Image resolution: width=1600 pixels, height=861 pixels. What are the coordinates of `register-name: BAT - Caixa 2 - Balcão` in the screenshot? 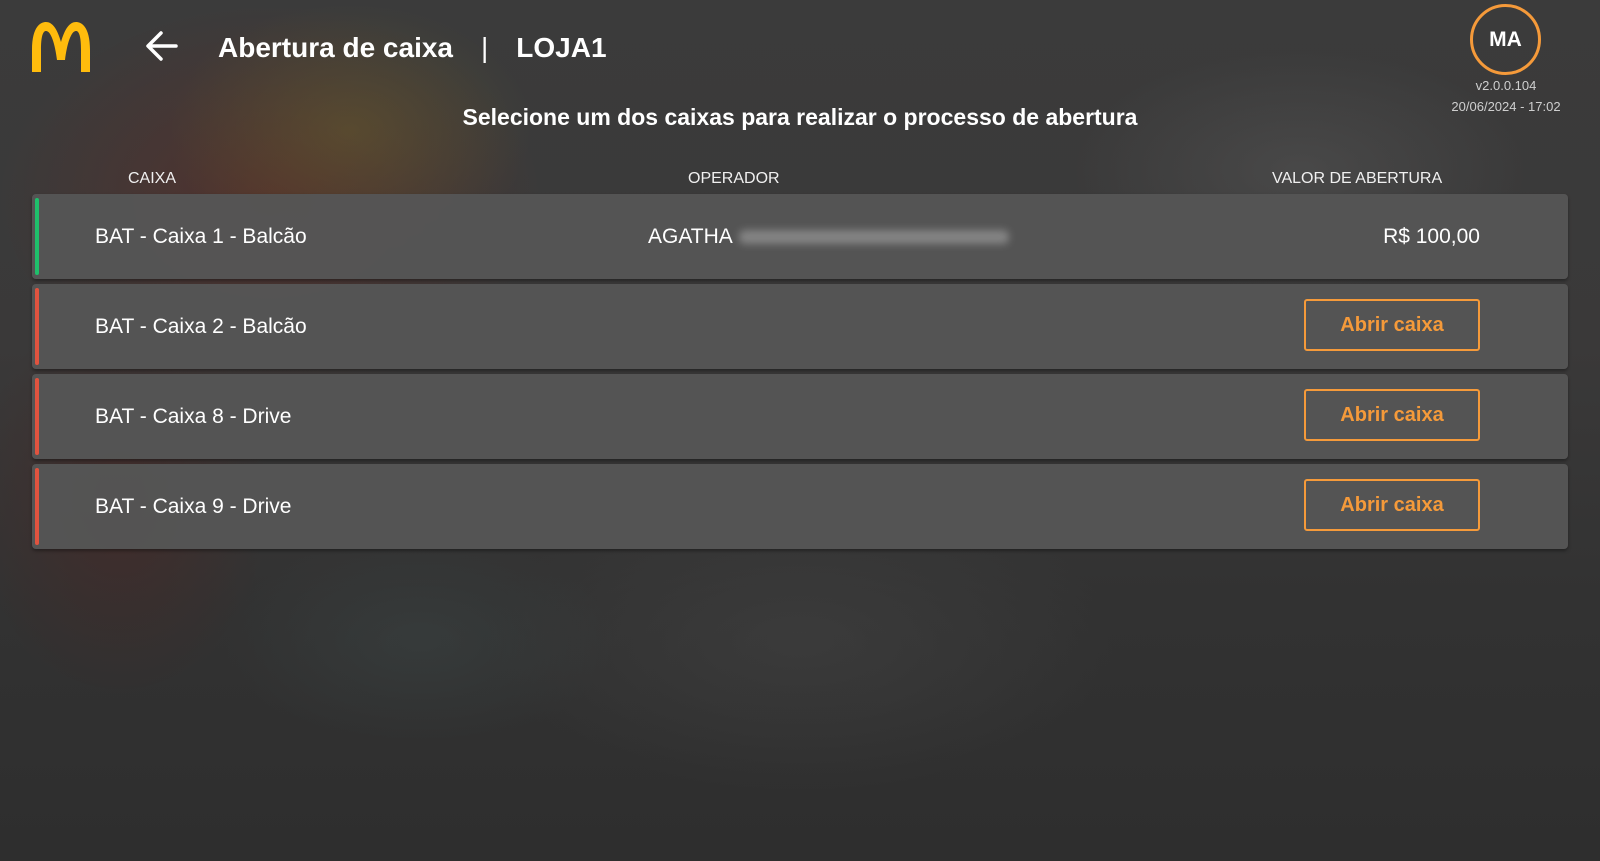 It's located at (201, 326).